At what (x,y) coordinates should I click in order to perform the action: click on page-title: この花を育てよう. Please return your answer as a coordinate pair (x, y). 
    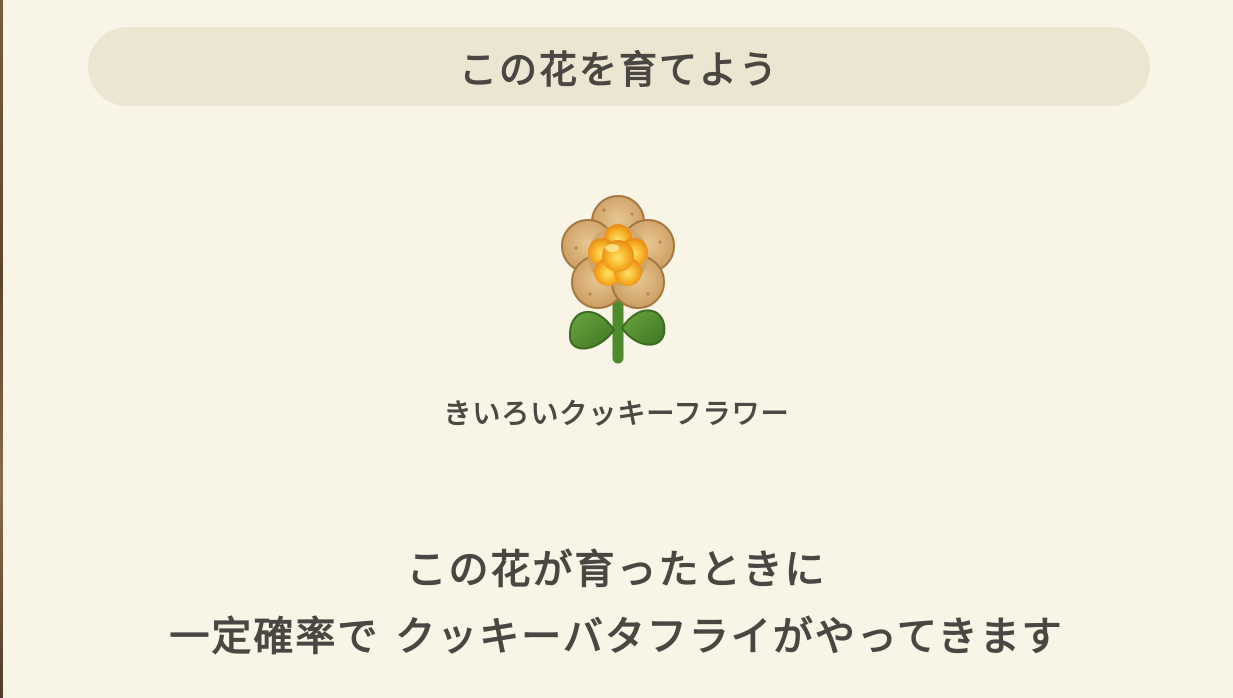
    Looking at the image, I should click on (618, 70).